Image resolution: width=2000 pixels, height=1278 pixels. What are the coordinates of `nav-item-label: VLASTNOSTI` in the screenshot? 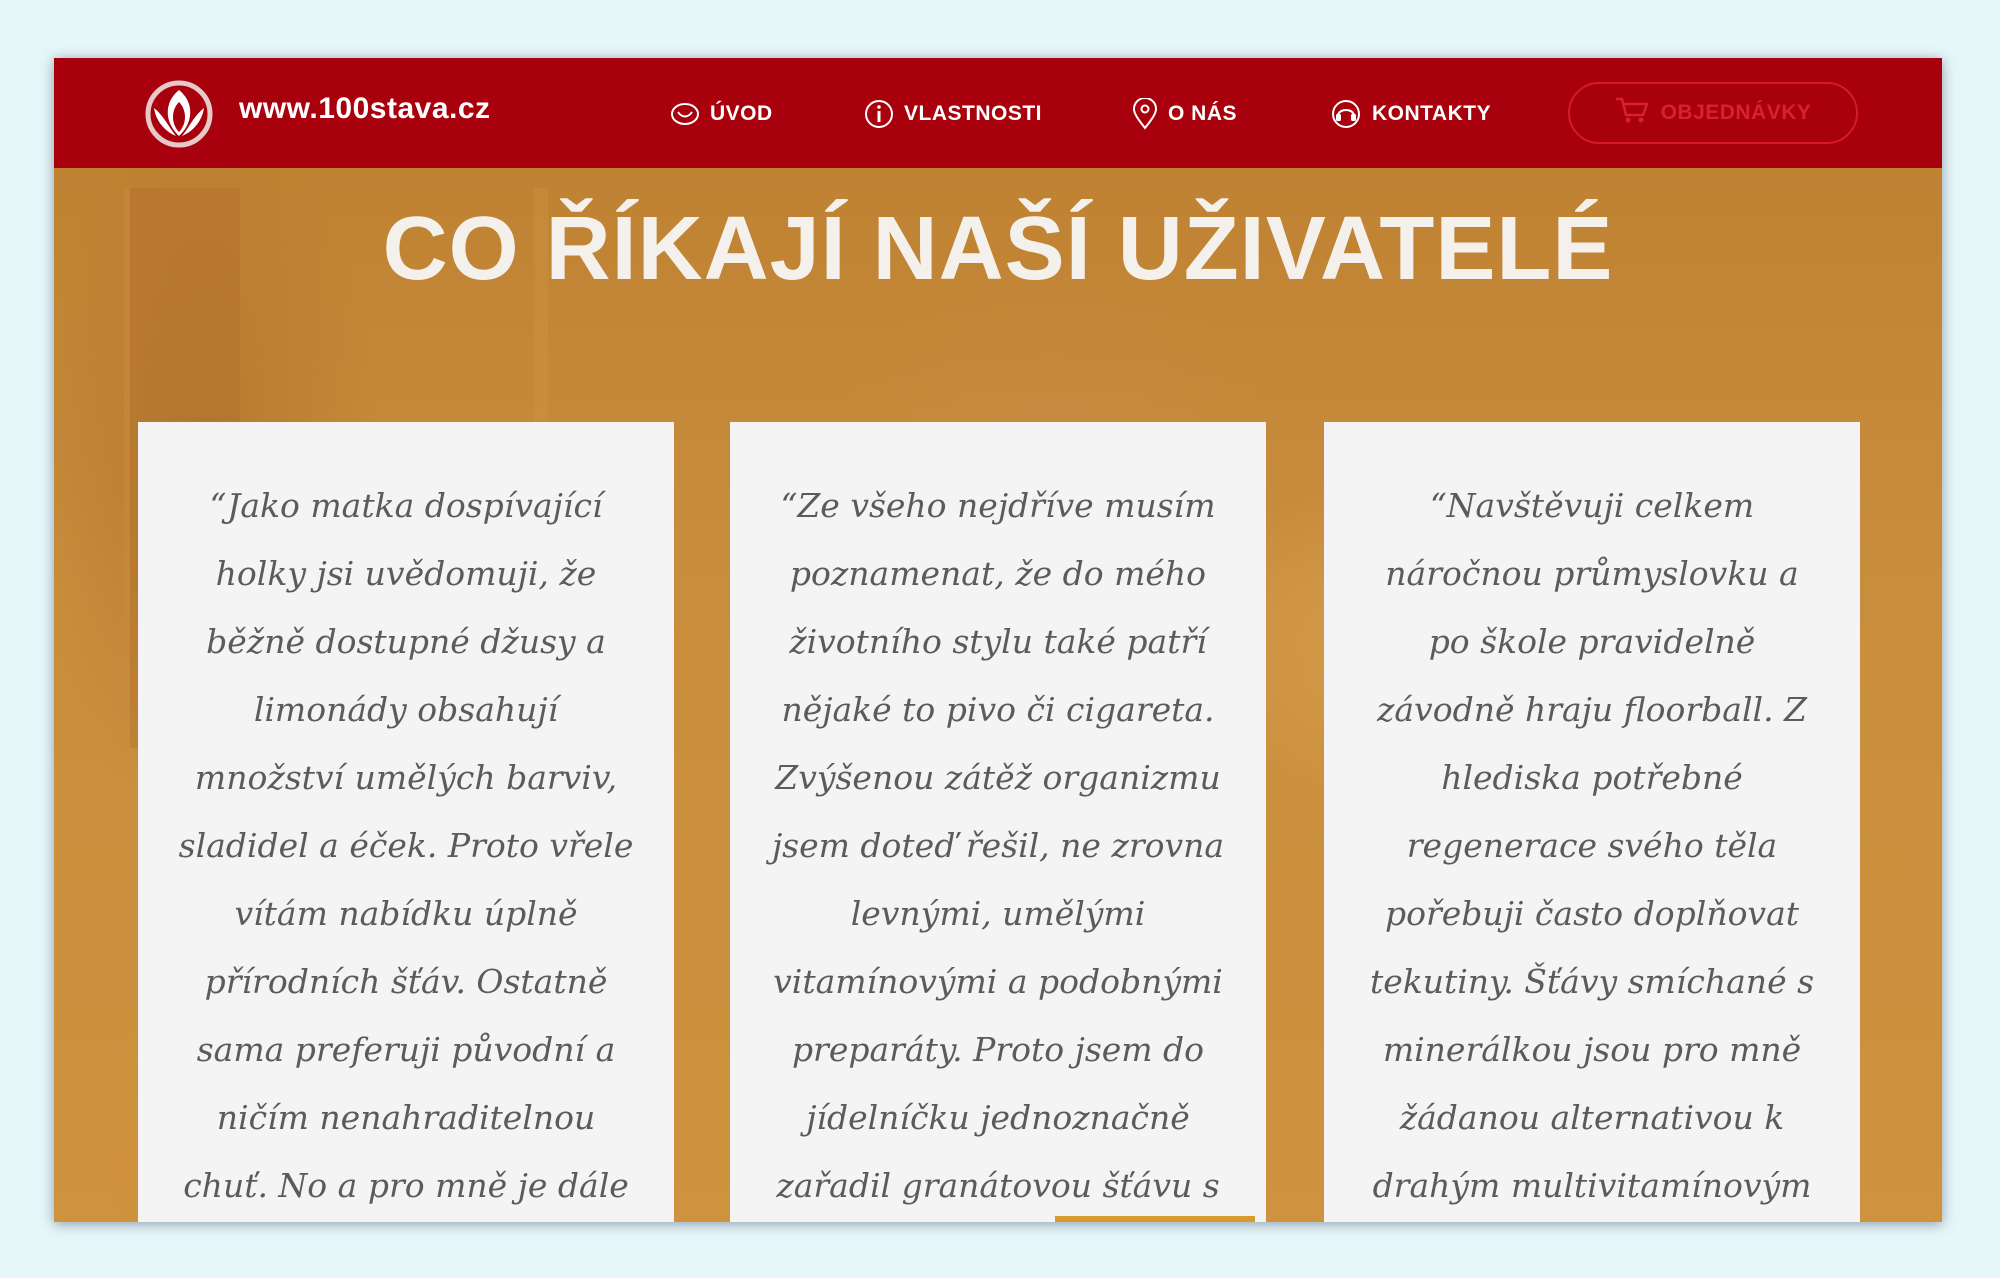 It's located at (973, 113).